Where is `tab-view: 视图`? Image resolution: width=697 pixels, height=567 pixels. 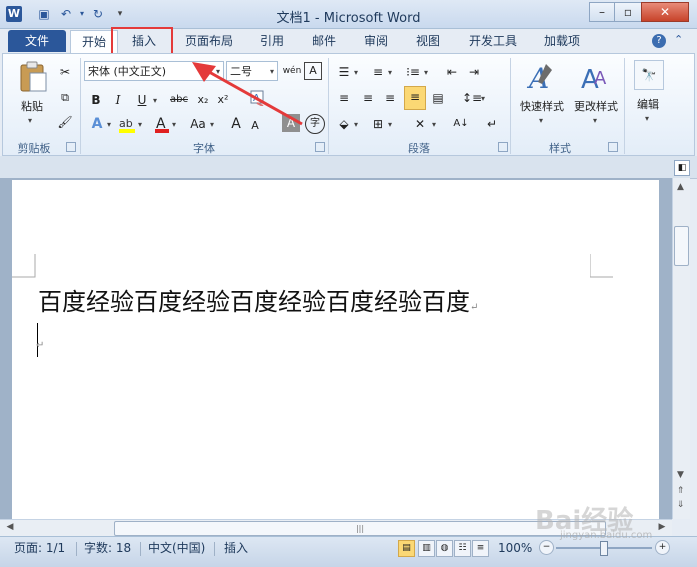
tab-view: 视图 is located at coordinates (428, 41).